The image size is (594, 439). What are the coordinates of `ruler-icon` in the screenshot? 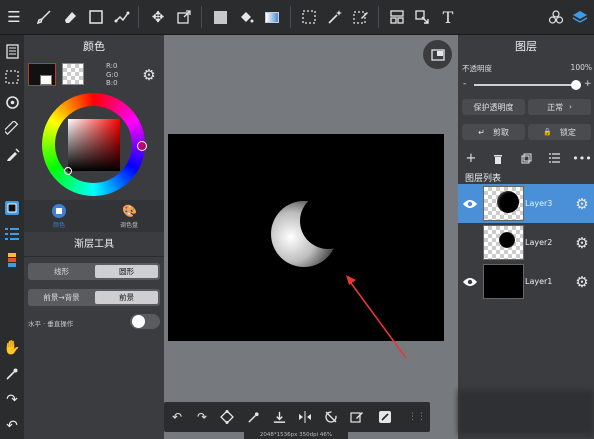 It's located at (12, 128).